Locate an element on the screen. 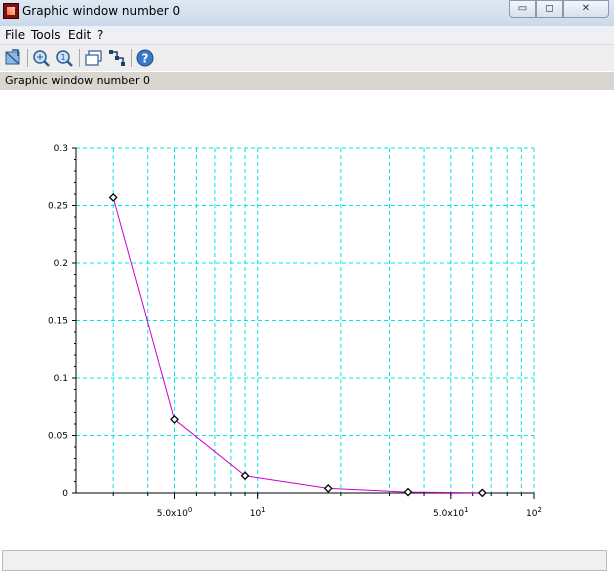  y-tick-label: 0.2 is located at coordinates (61, 264).